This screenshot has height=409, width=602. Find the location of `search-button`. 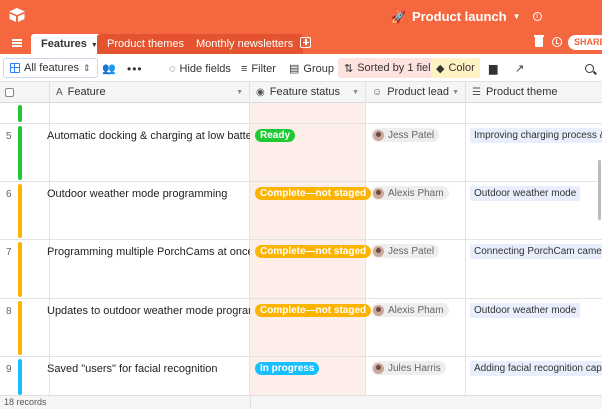

search-button is located at coordinates (589, 68).